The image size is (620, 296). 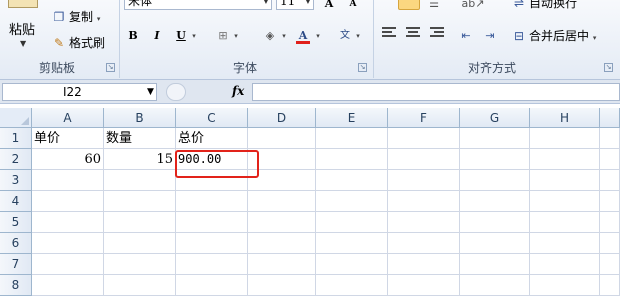 I want to click on cell-f5, so click(x=424, y=222).